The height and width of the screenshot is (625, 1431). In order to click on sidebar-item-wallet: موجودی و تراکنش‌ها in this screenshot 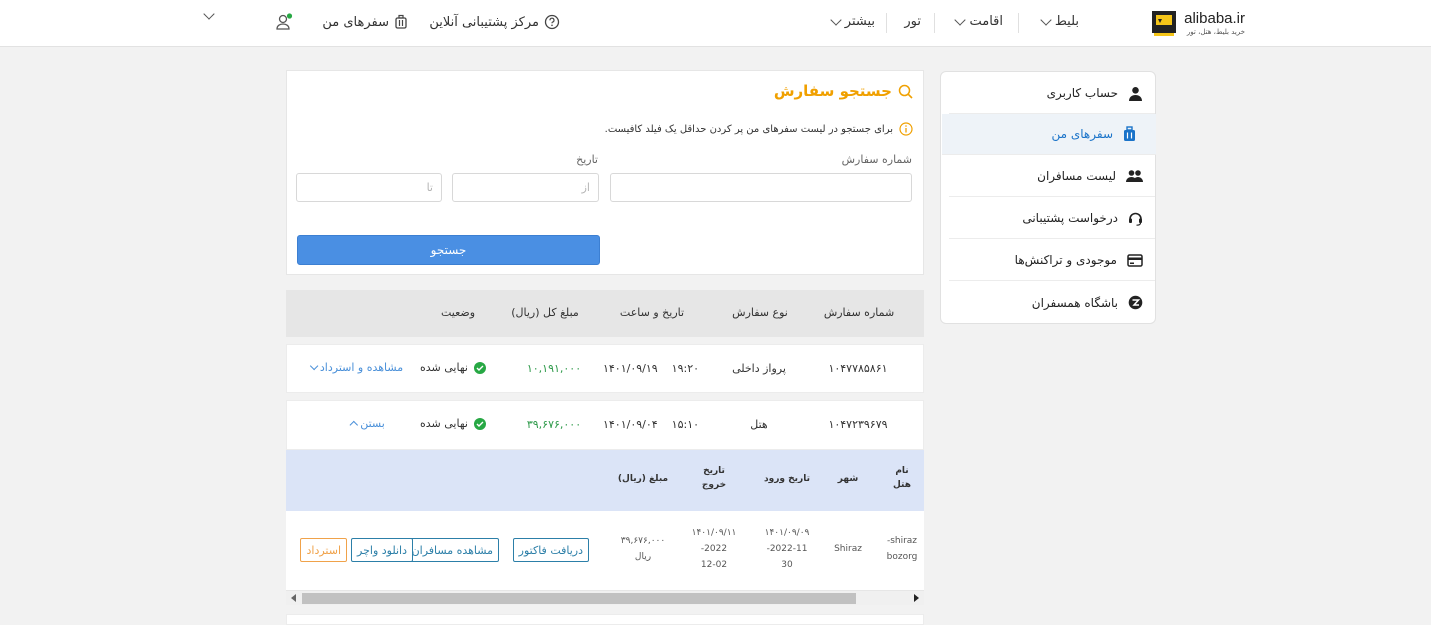, I will do `click(1052, 260)`.